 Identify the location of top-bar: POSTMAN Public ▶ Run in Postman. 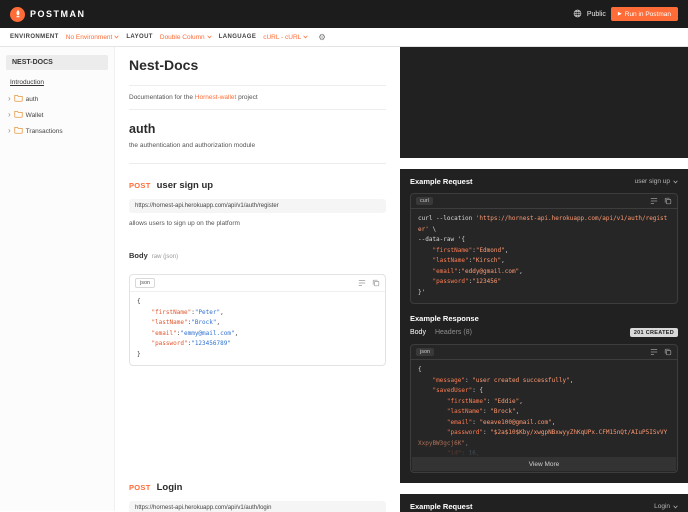
(344, 14).